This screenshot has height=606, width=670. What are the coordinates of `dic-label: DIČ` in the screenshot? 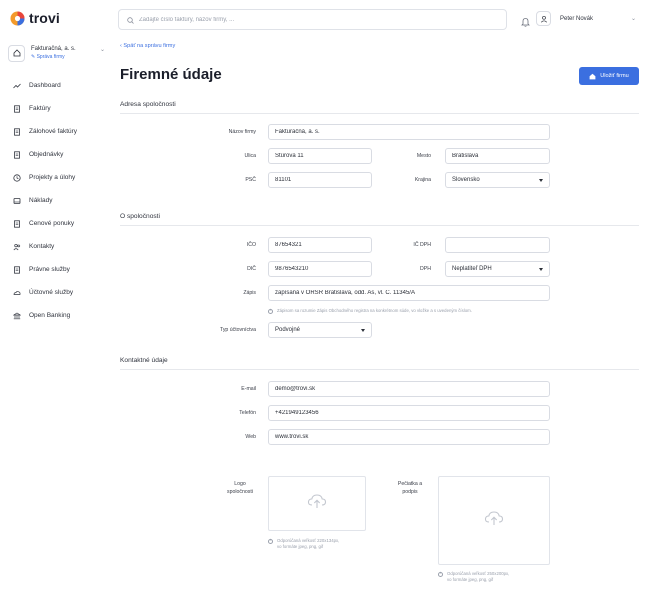 It's located at (251, 269).